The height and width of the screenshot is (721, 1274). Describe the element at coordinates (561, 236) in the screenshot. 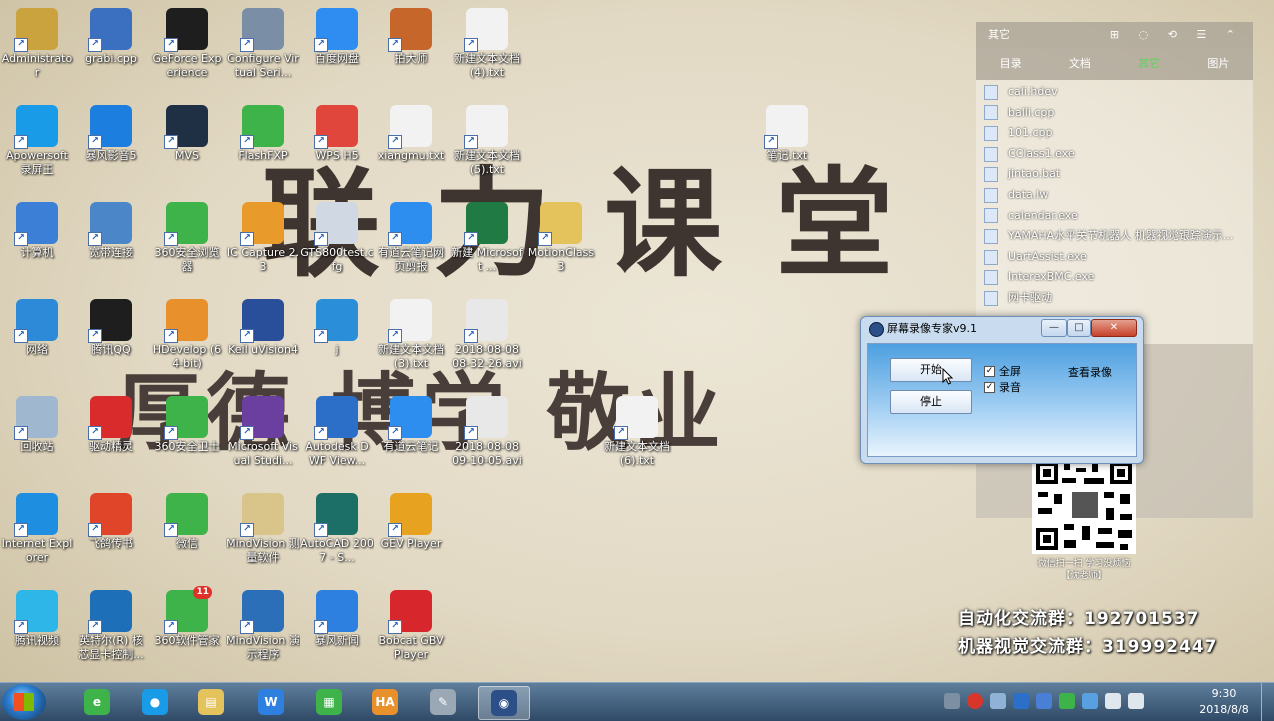

I see `desktop-icon: ↗ MotionClass 3` at that location.